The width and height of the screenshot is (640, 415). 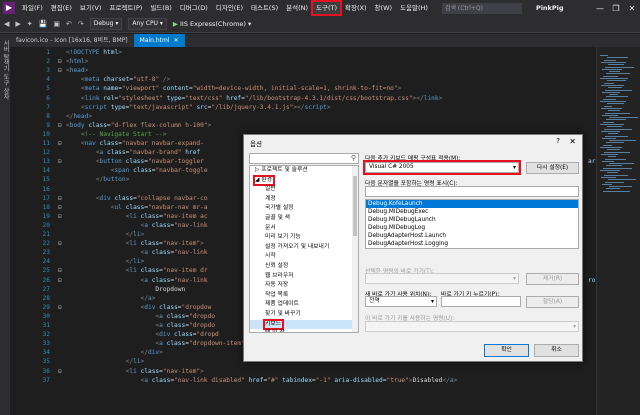 I want to click on tree-item: ▷ 프로젝트 및 솔루션, so click(x=304, y=171).